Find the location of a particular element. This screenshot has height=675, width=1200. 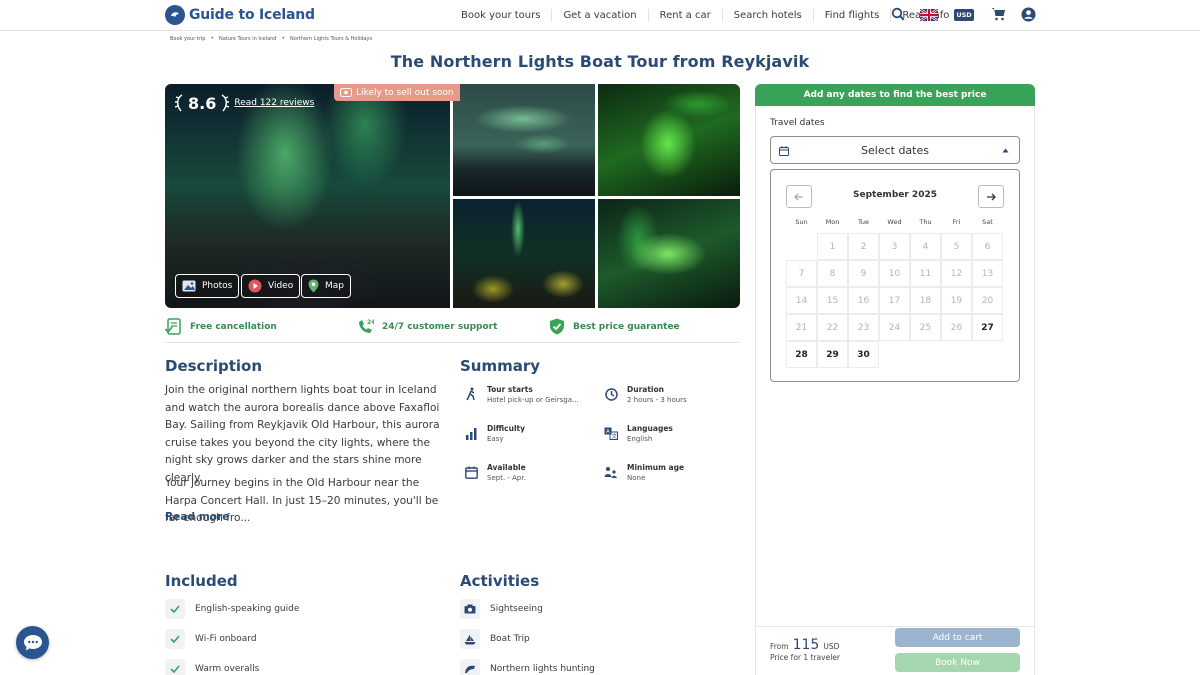

rating-badge: 8.6 Read 122 reviews is located at coordinates (244, 103).